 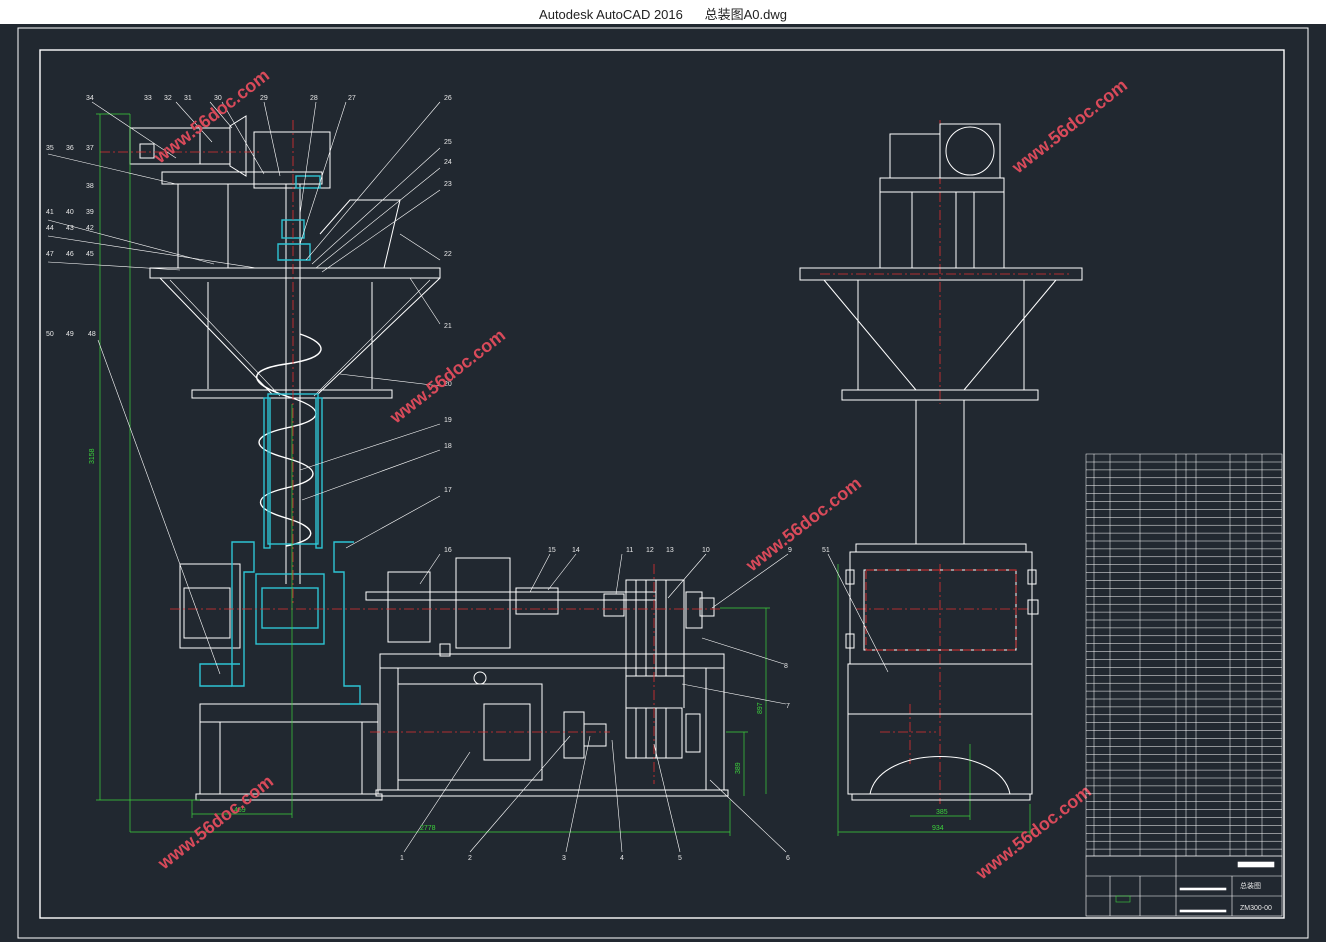 I want to click on part-label: 22, so click(x=448, y=254).